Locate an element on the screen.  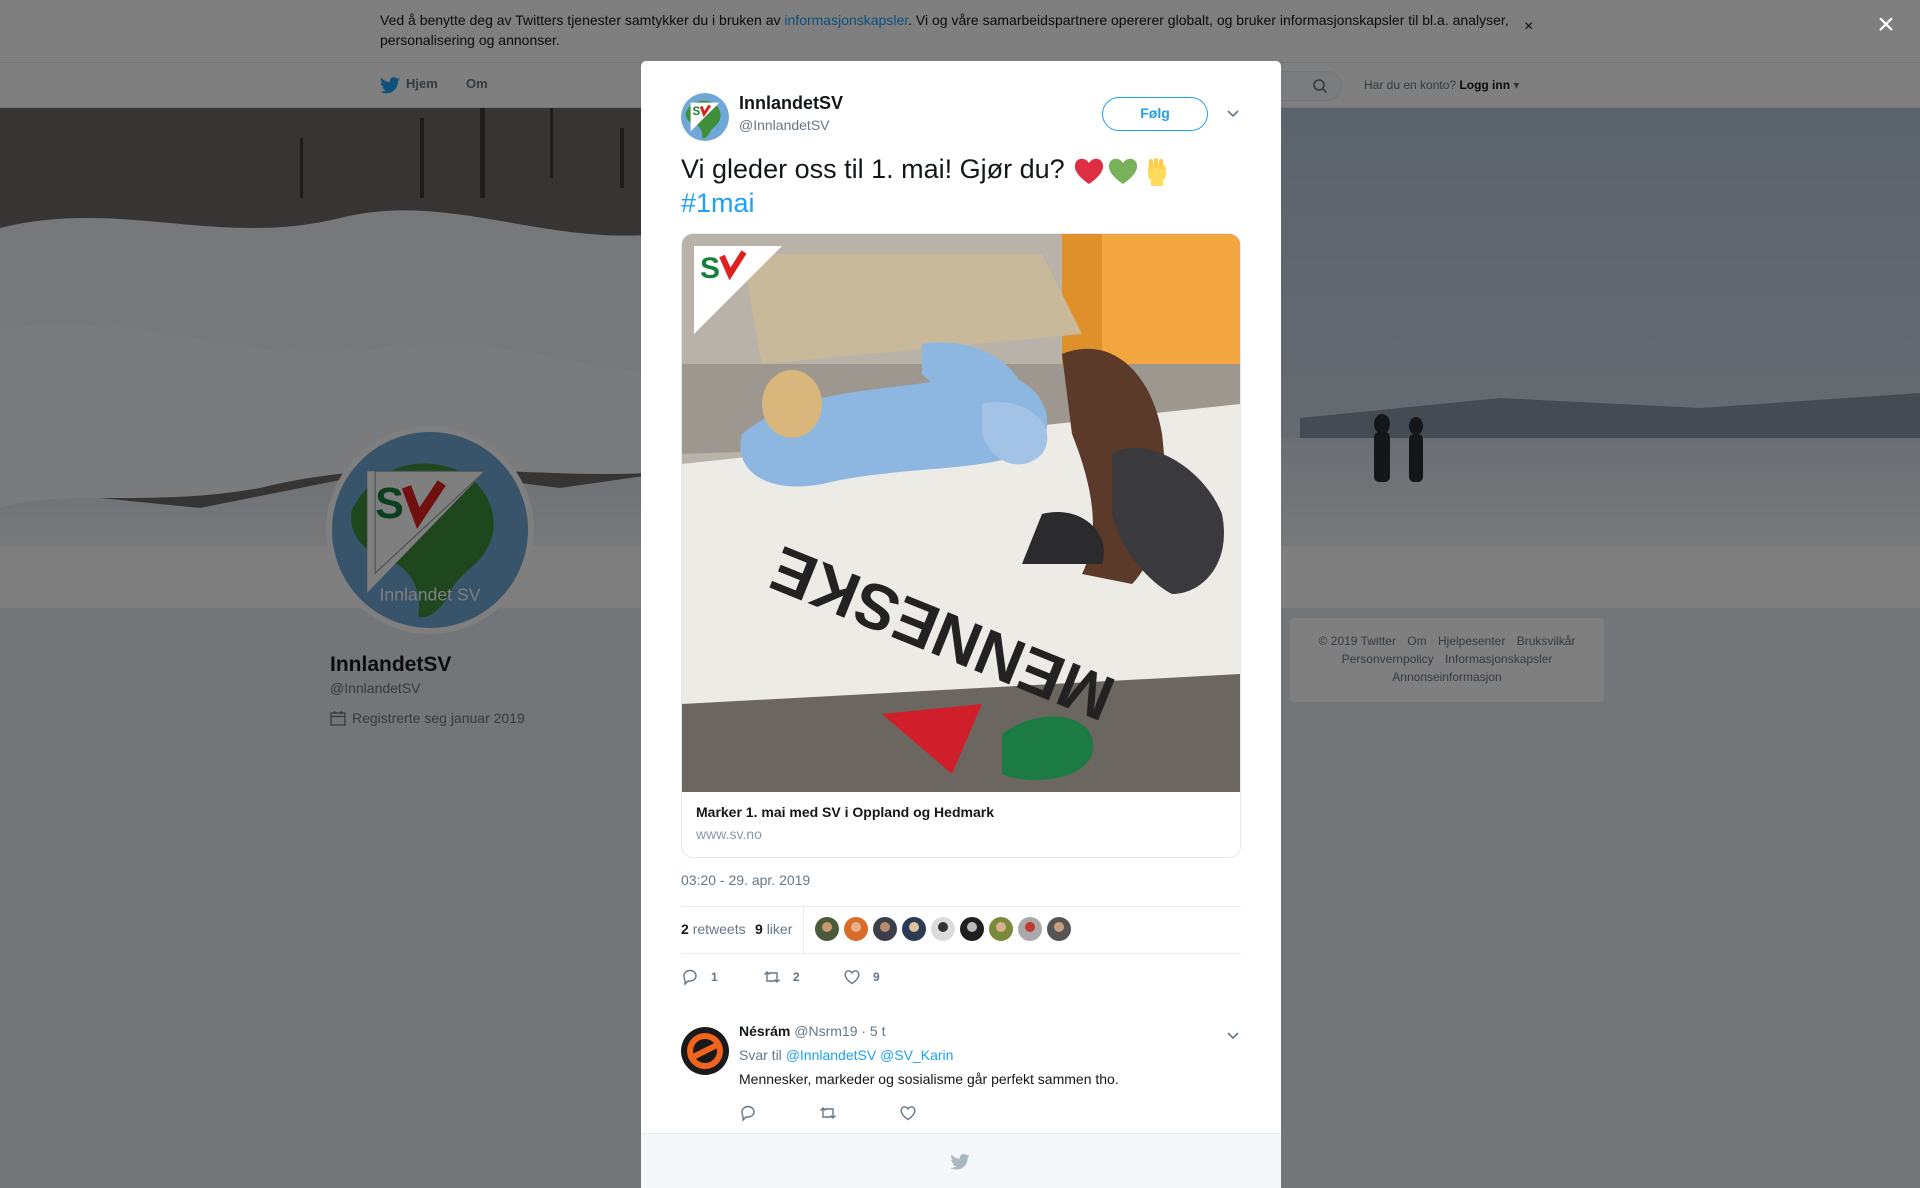
tweet-author-avatar: S is located at coordinates (705, 117).